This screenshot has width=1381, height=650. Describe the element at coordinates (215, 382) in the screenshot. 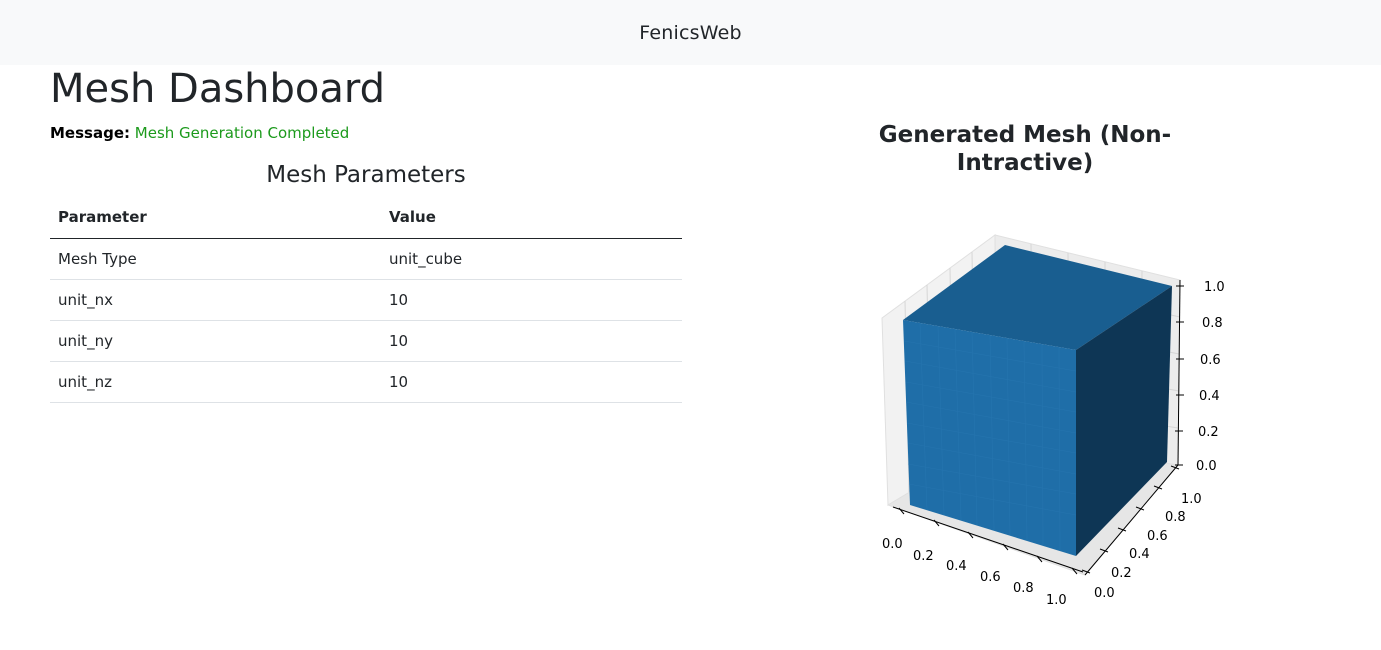

I see `param-name: unit_nz` at that location.